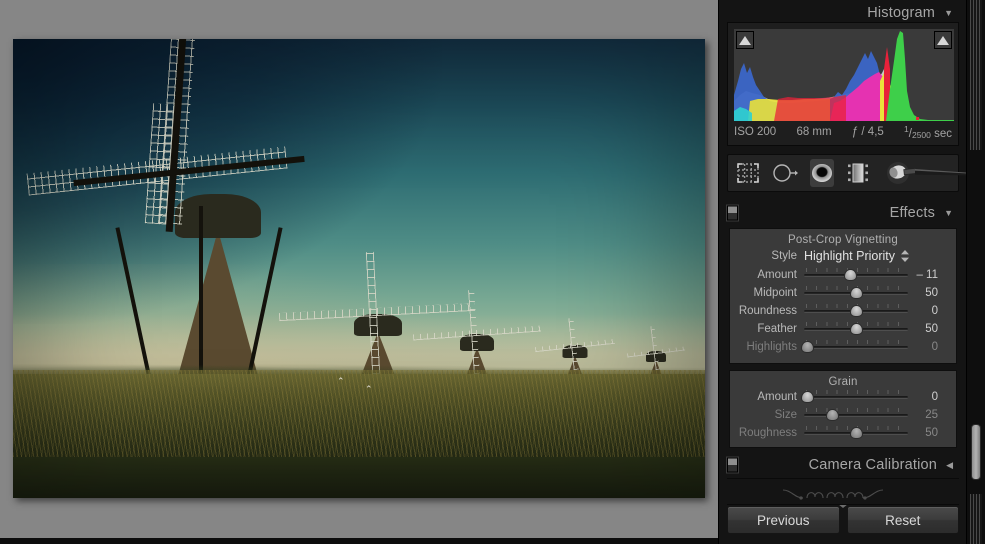 The height and width of the screenshot is (544, 985). I want to click on scrollbar-grip-top, so click(976, 75).